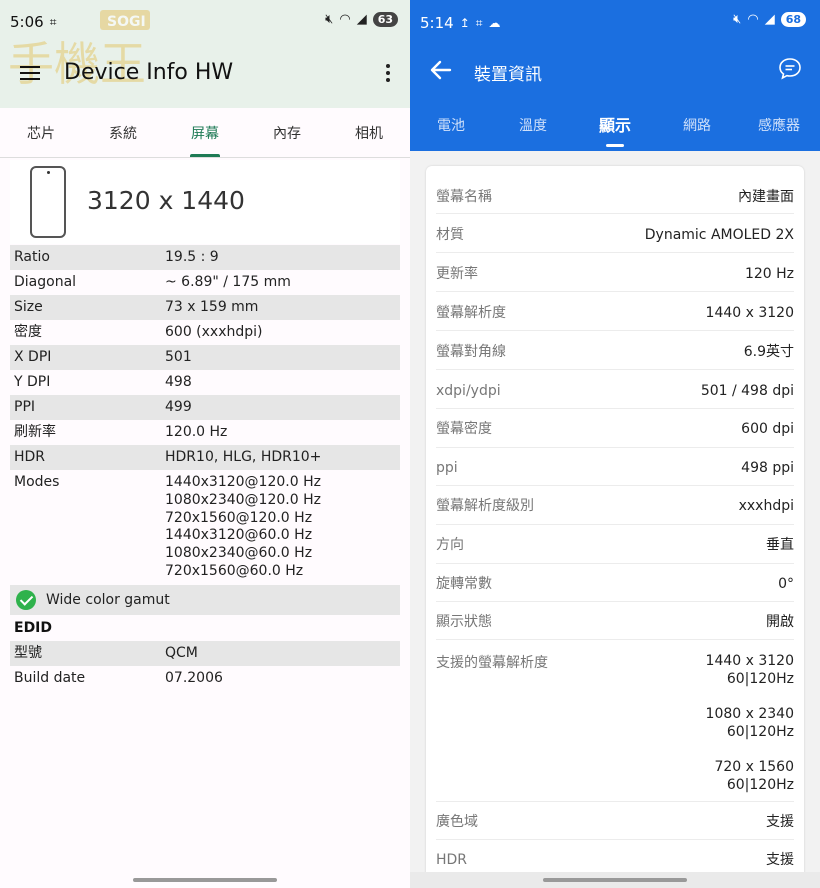 Image resolution: width=820 pixels, height=888 pixels. I want to click on resolution-header: 3120 x 1440, so click(205, 202).